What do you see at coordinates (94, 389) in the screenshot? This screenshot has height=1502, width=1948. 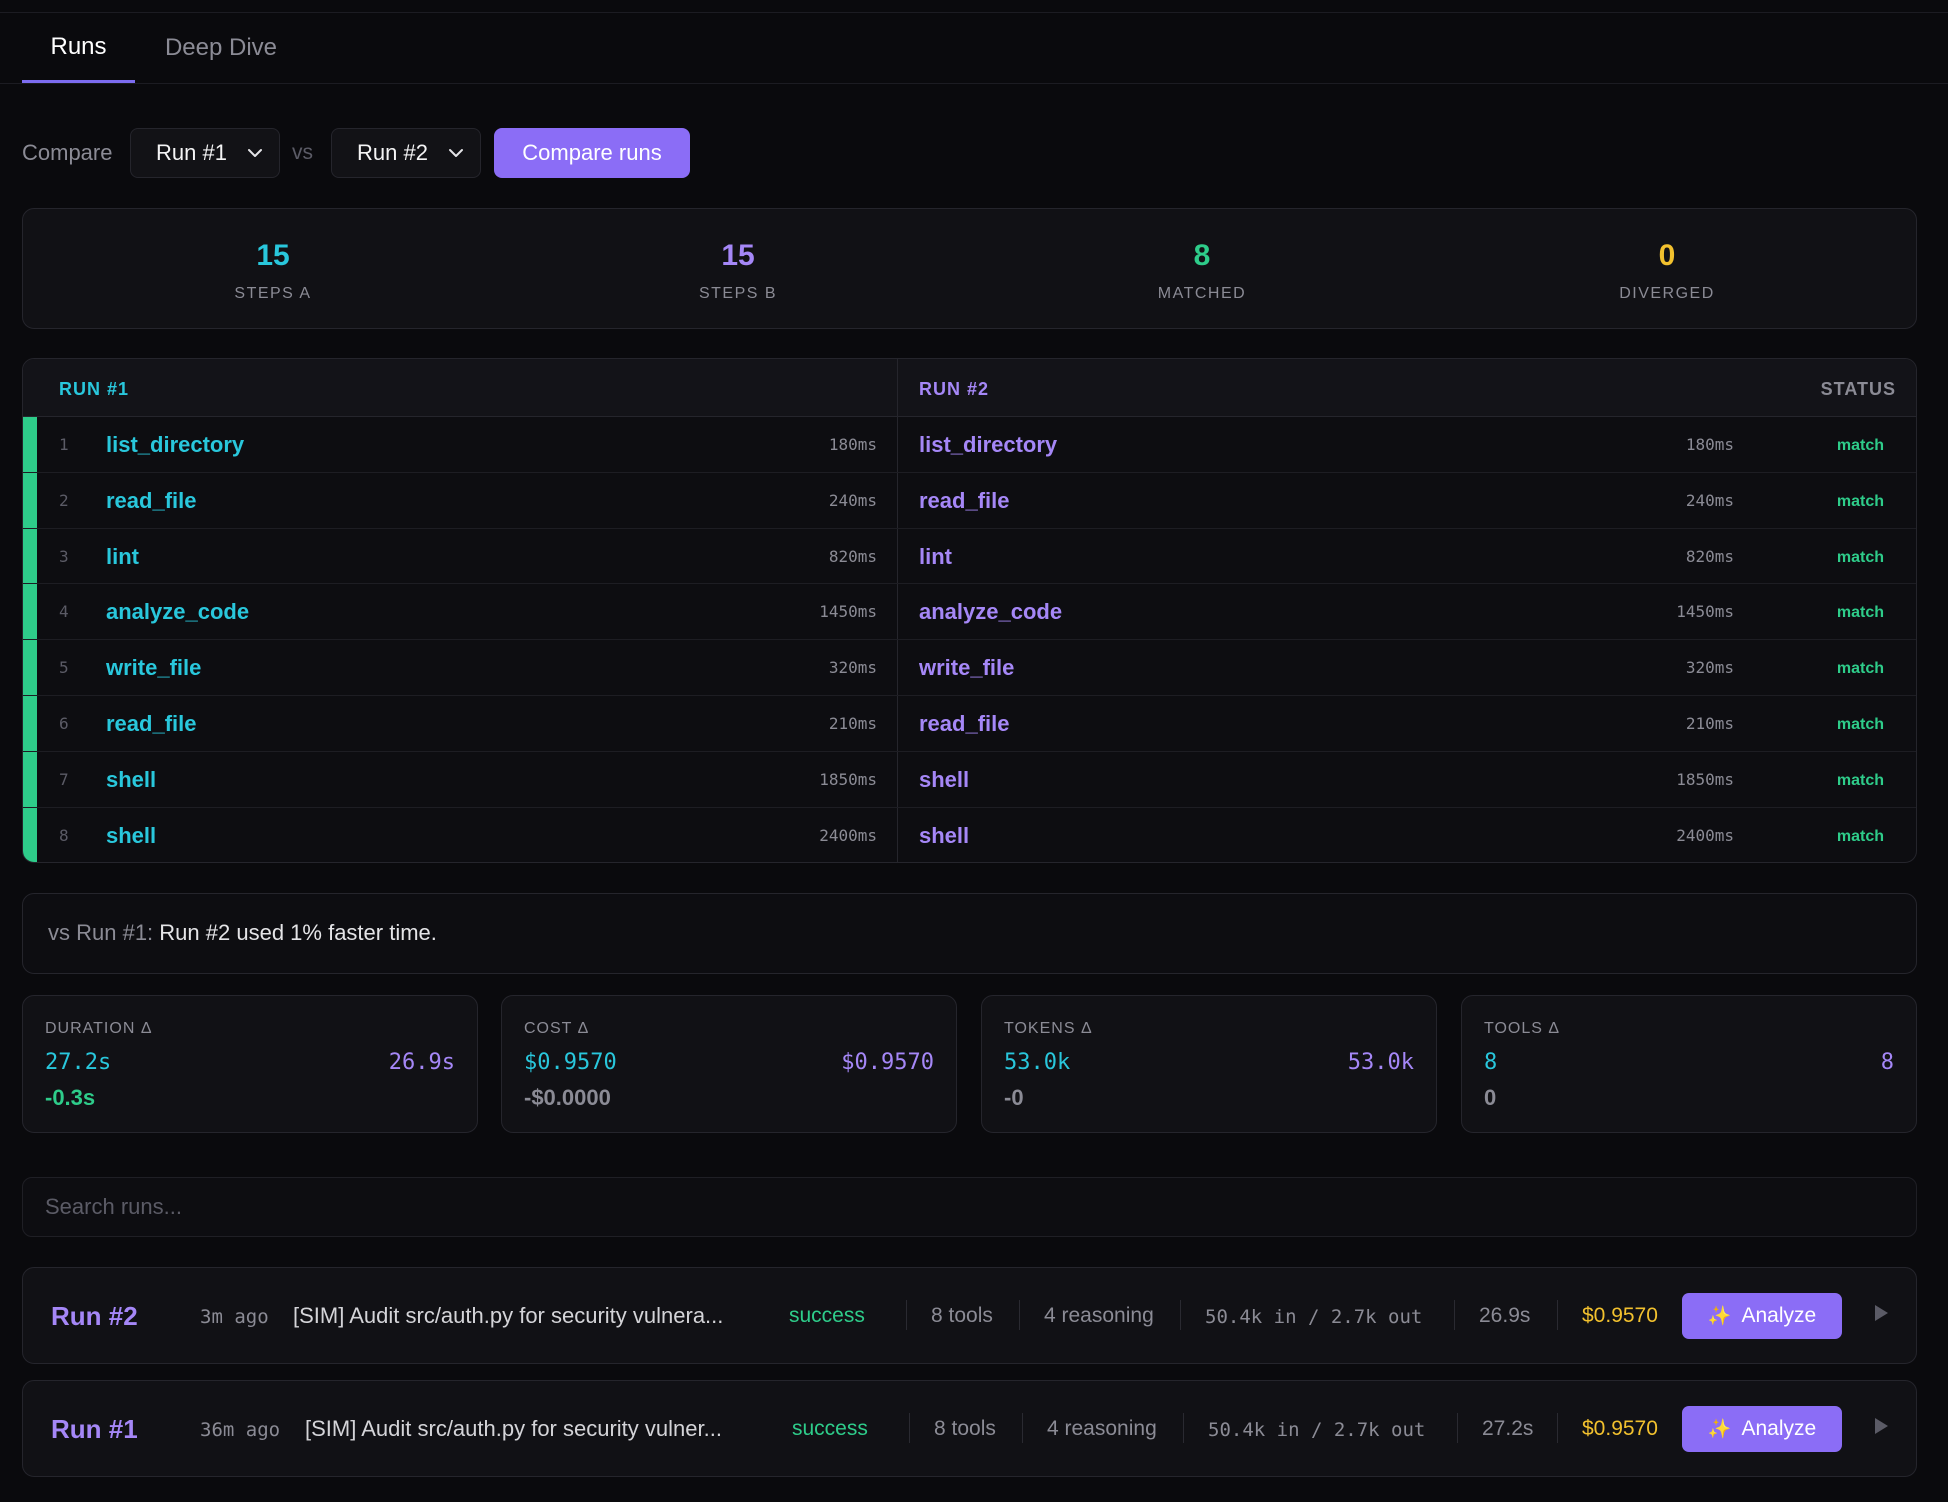 I see `header-run-a: RUN #1` at bounding box center [94, 389].